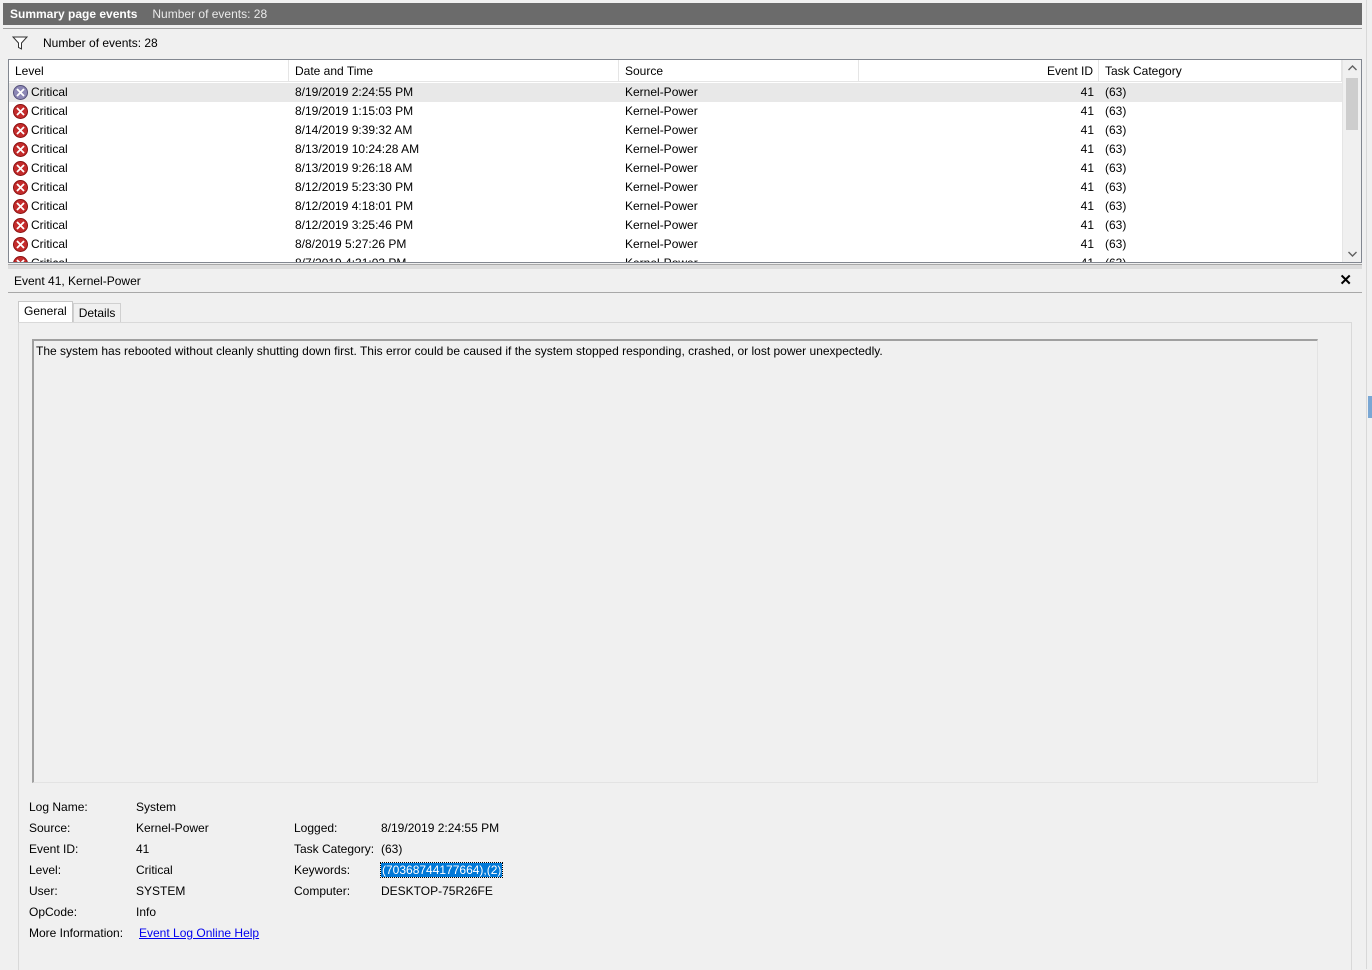 The width and height of the screenshot is (1372, 970). Describe the element at coordinates (45, 312) in the screenshot. I see `tab-general: General` at that location.